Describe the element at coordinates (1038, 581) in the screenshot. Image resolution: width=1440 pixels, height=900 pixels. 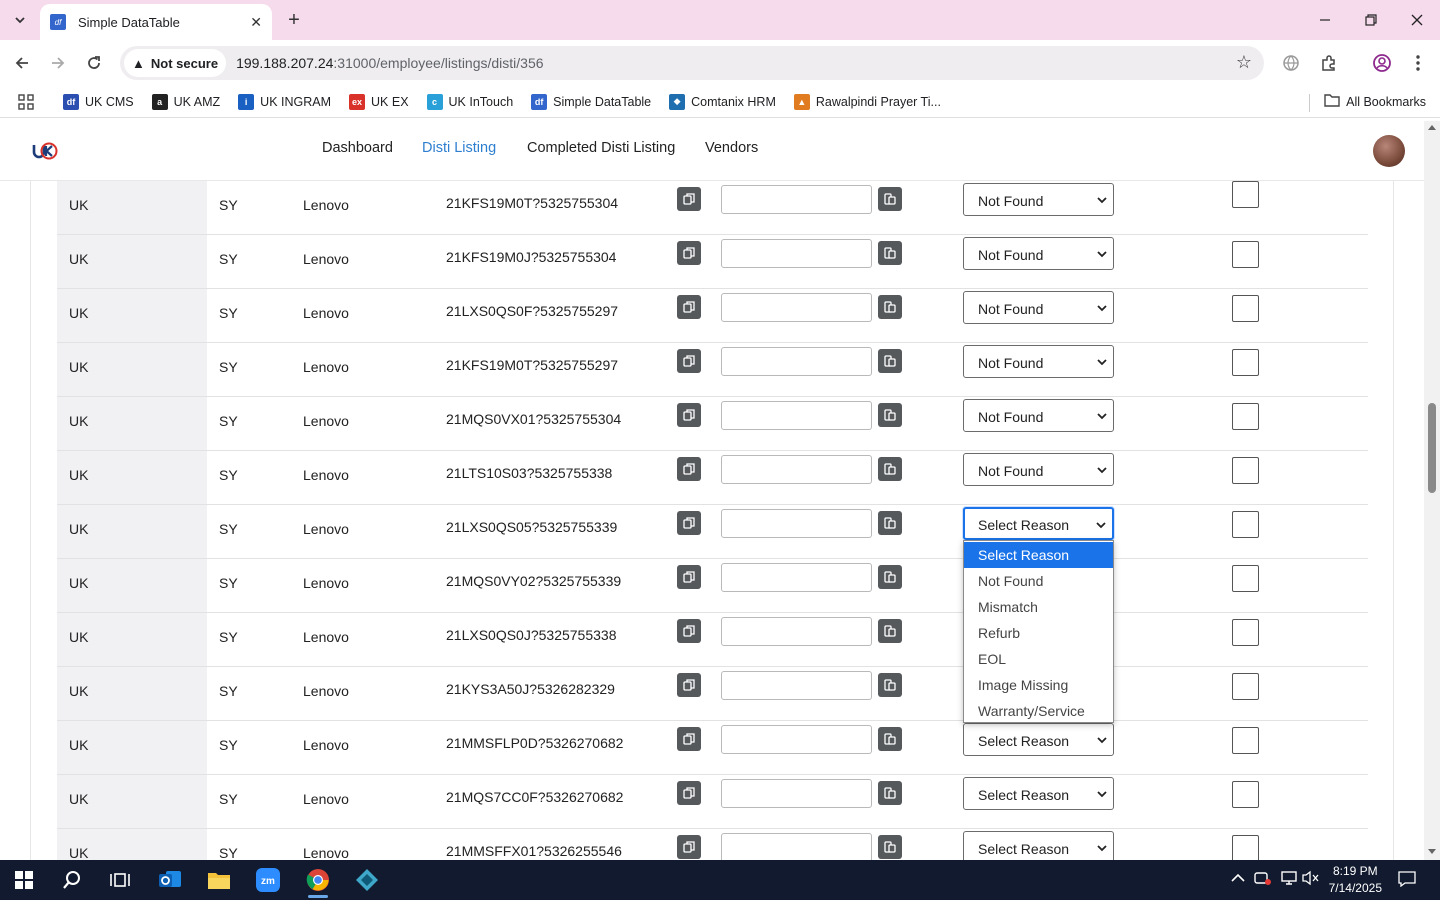
I see `reason-option: Not Found` at that location.